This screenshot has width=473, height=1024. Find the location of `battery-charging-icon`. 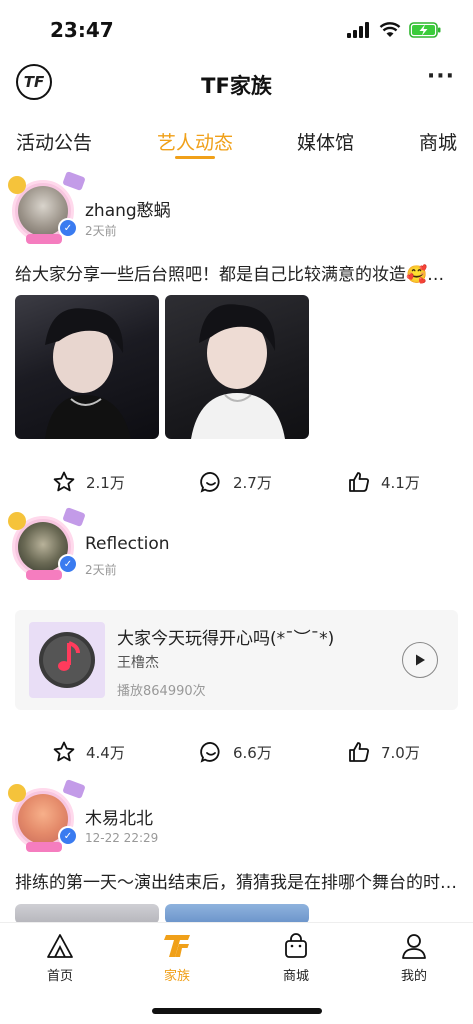

battery-charging-icon is located at coordinates (425, 30).